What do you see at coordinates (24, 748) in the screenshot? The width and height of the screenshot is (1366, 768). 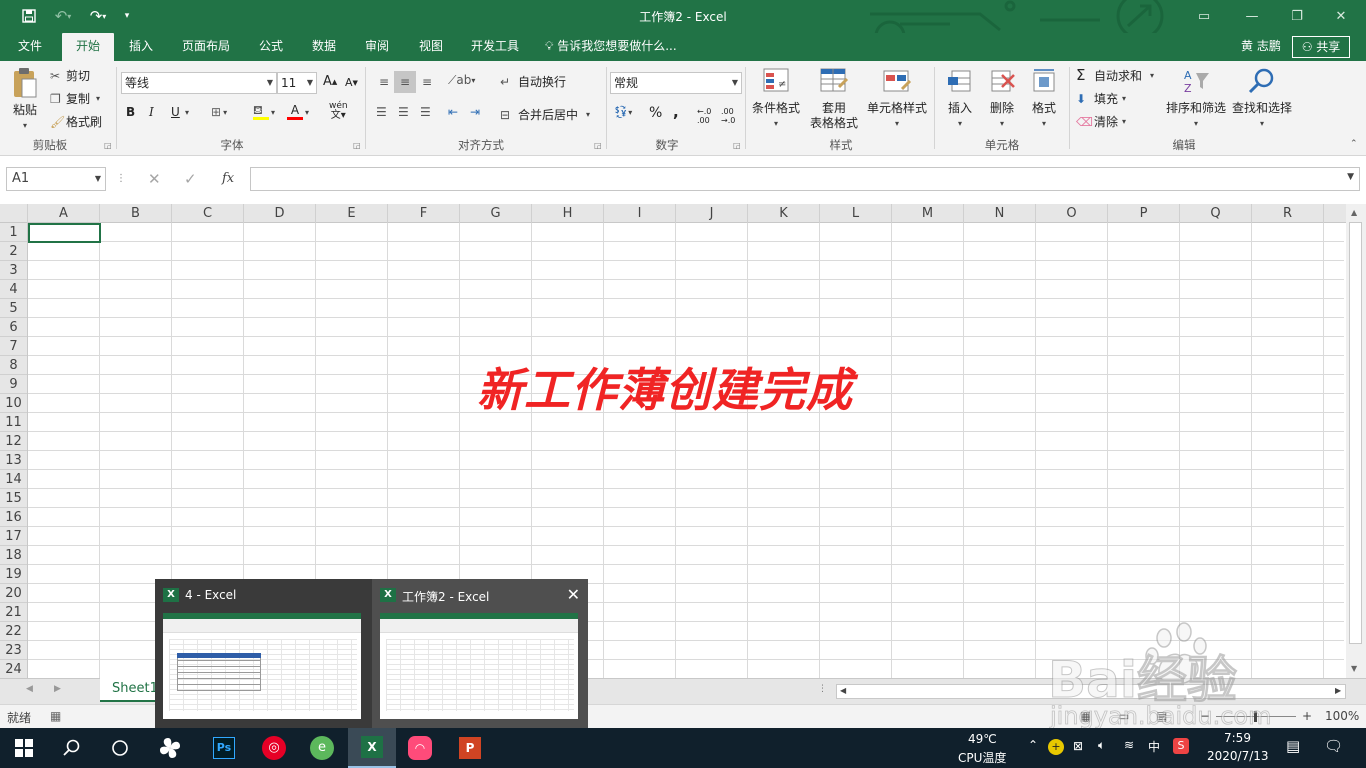 I see `start-icon` at bounding box center [24, 748].